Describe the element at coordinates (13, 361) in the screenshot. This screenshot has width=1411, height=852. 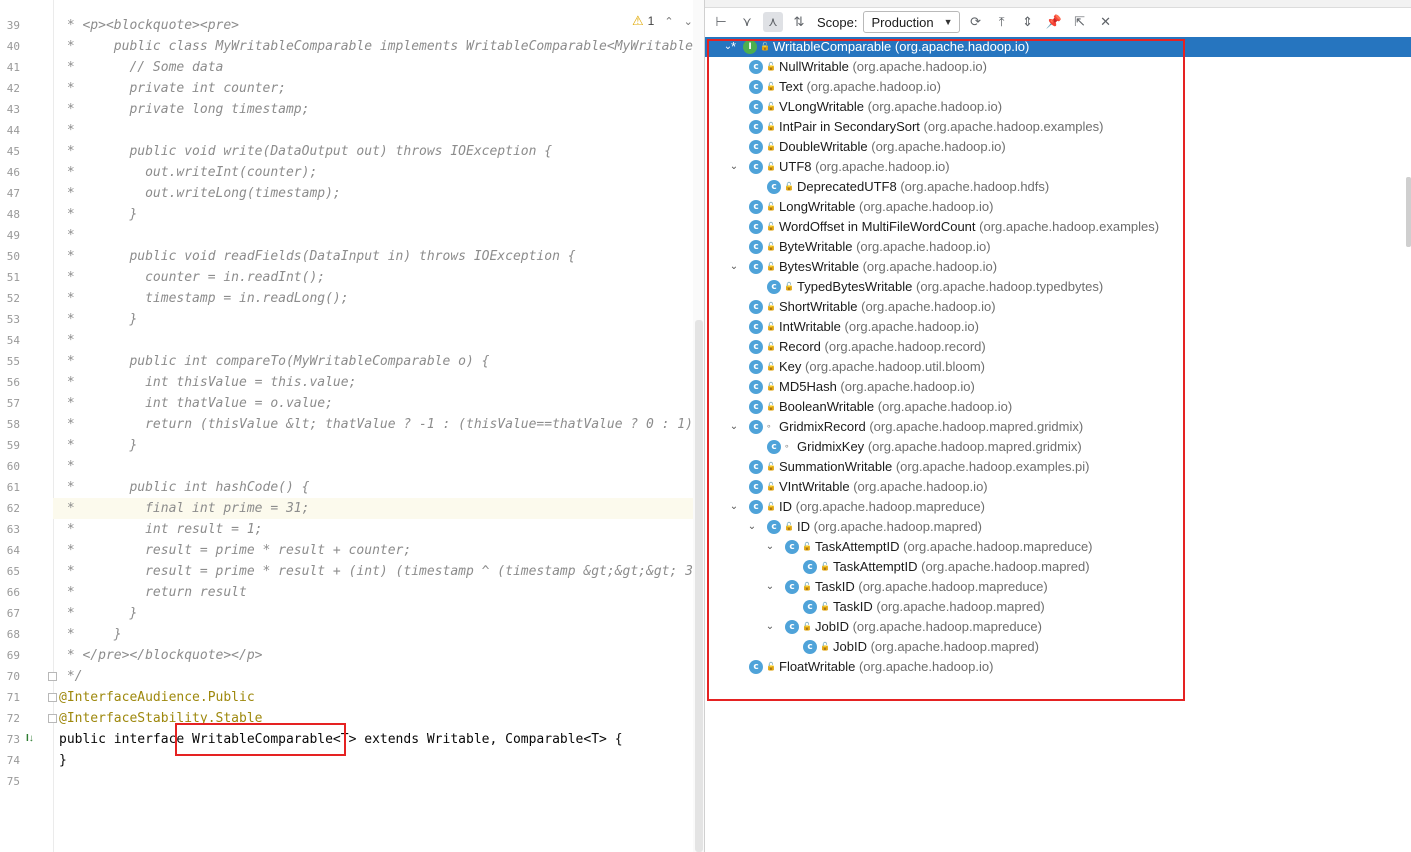
I see `line-number: 55` at that location.